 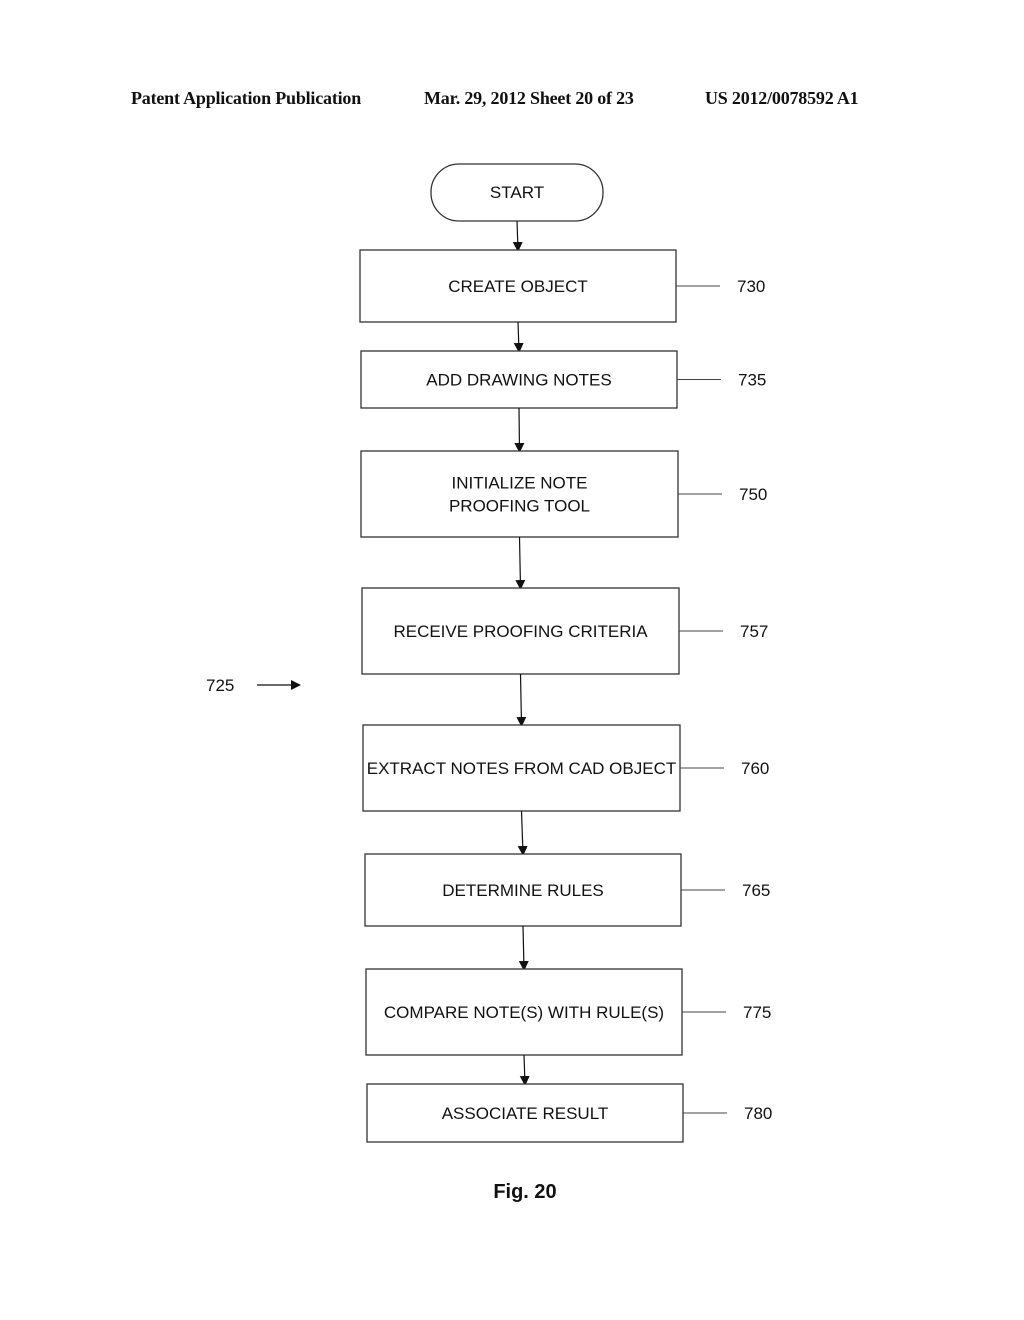 I want to click on step-ref-number: 750, so click(x=753, y=494).